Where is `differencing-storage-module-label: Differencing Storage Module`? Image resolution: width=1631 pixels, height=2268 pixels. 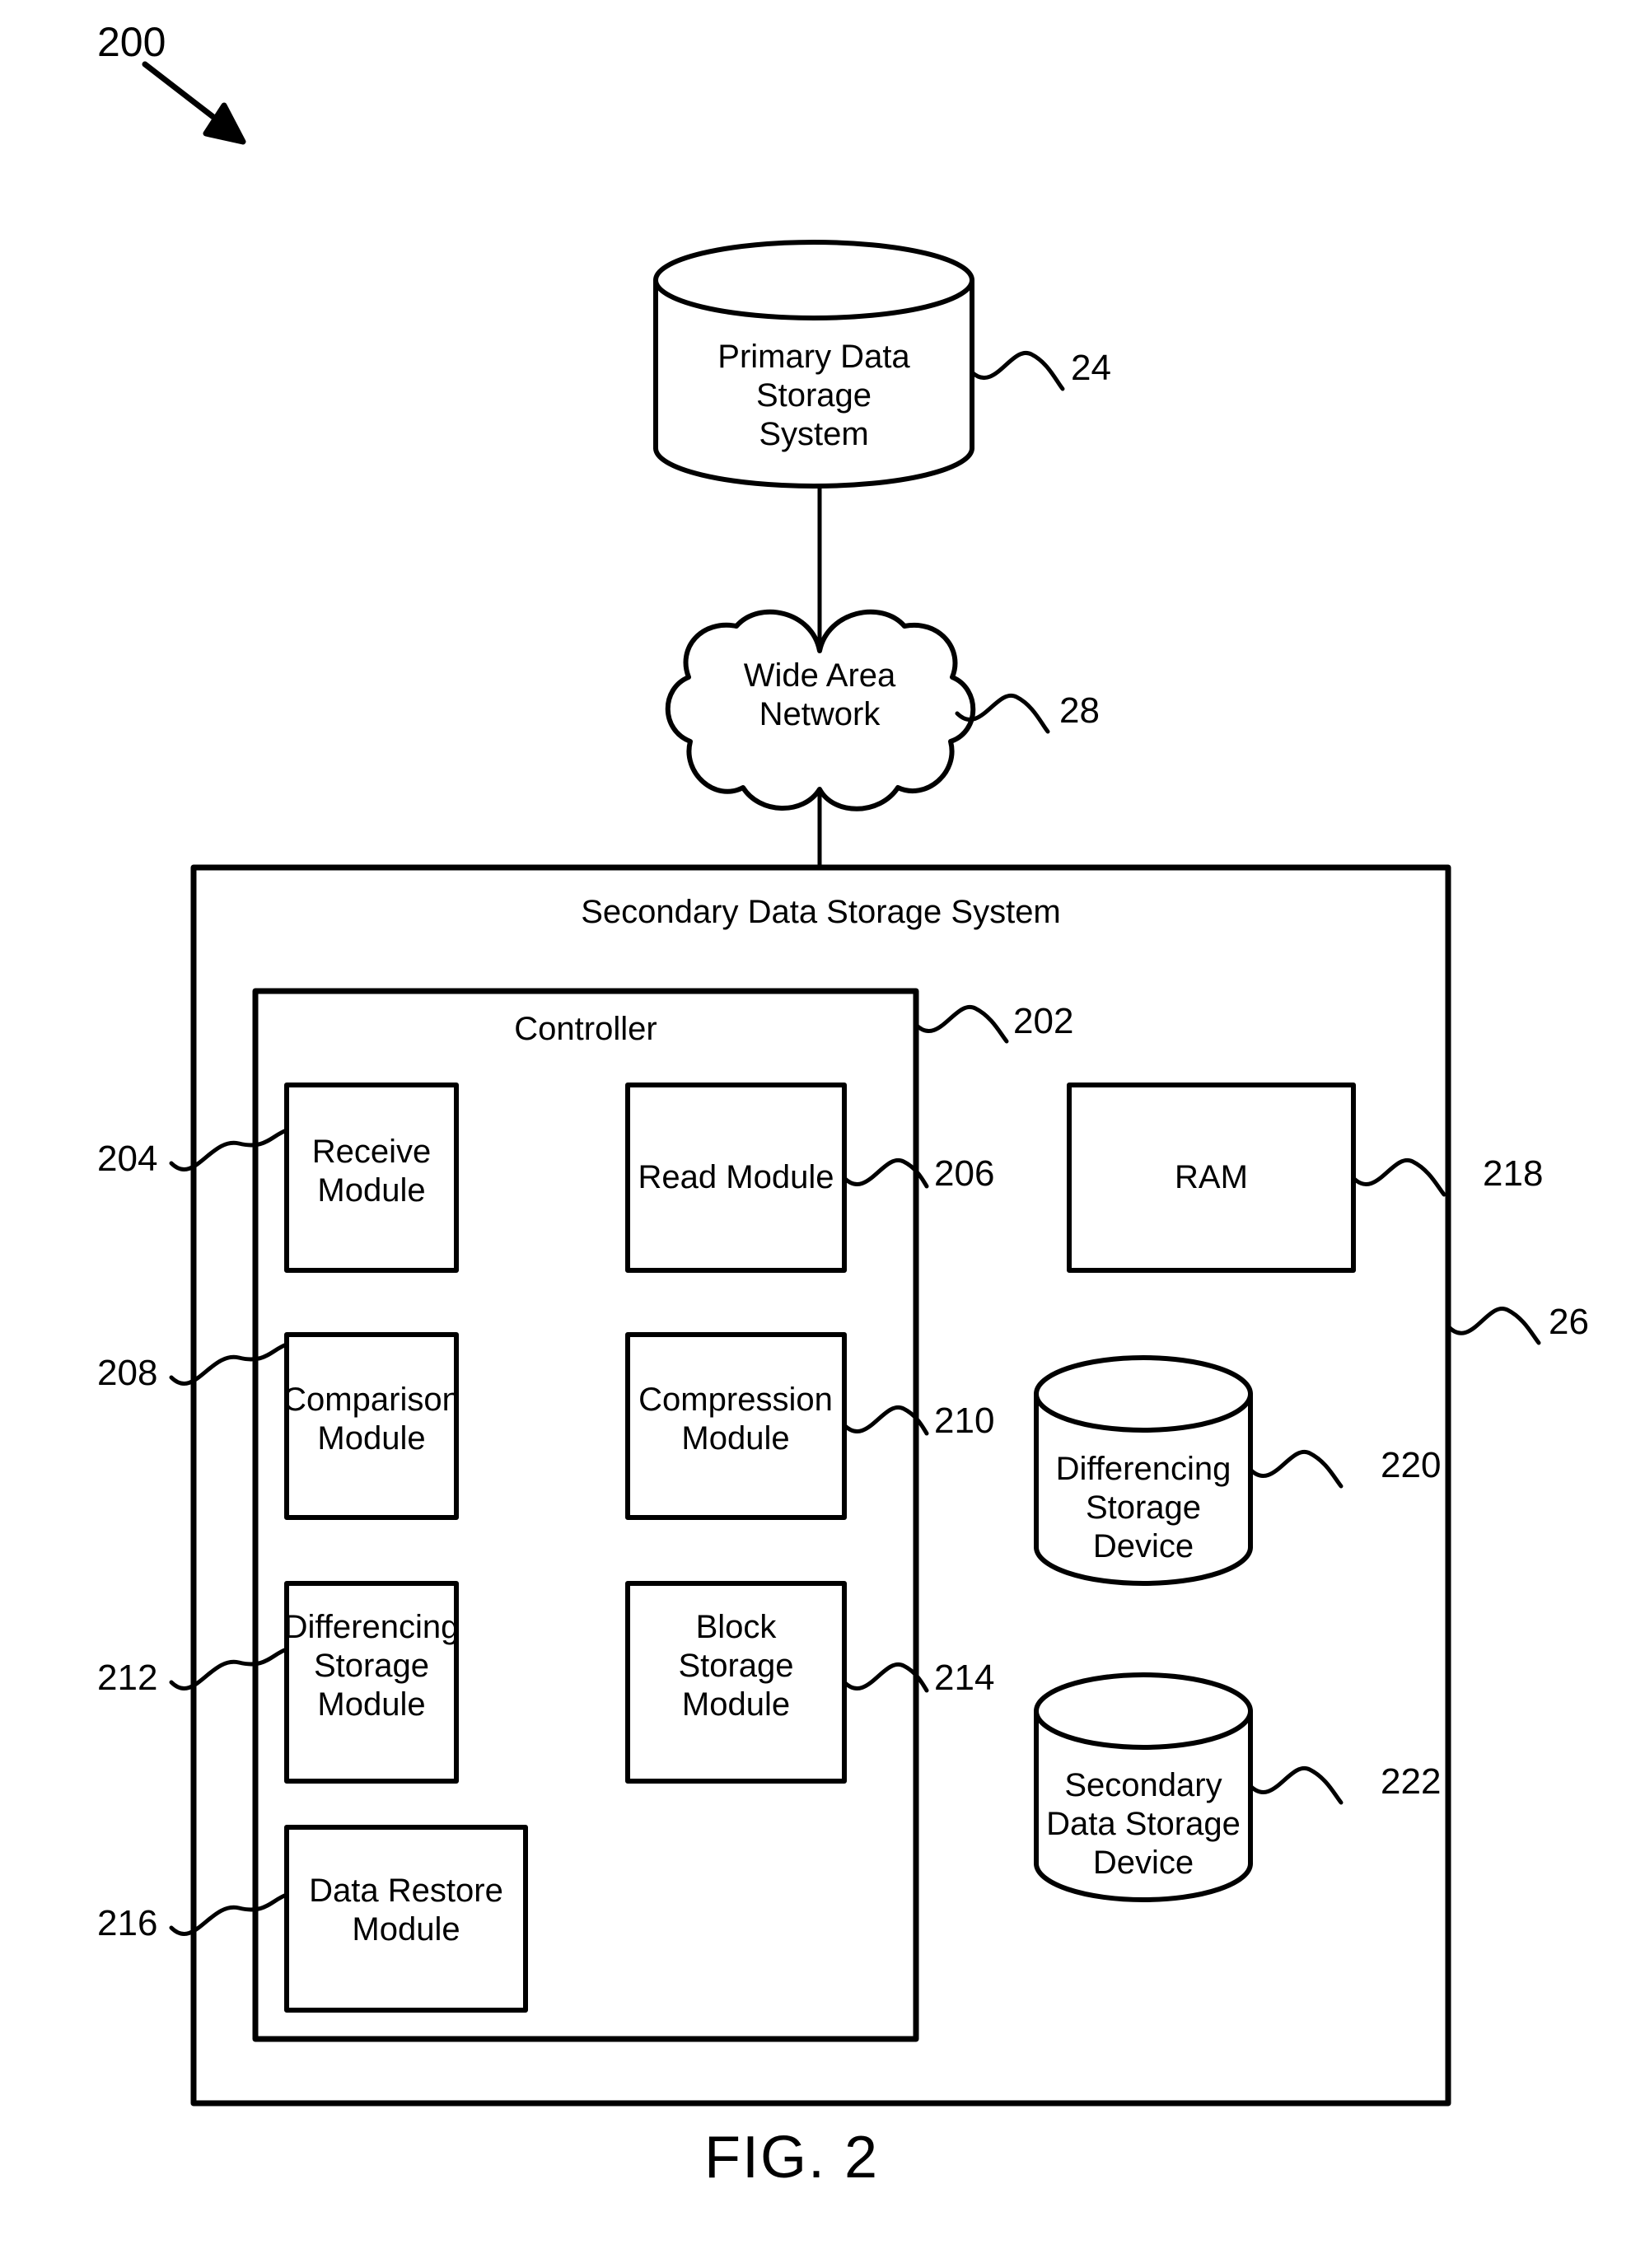 differencing-storage-module-label: Differencing Storage Module is located at coordinates (371, 1666).